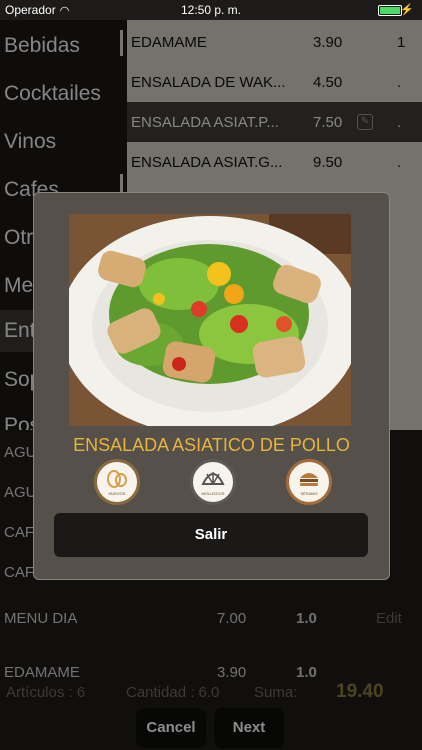 The height and width of the screenshot is (750, 422). I want to click on allergen-sesamo: SÉSAMO, so click(309, 482).